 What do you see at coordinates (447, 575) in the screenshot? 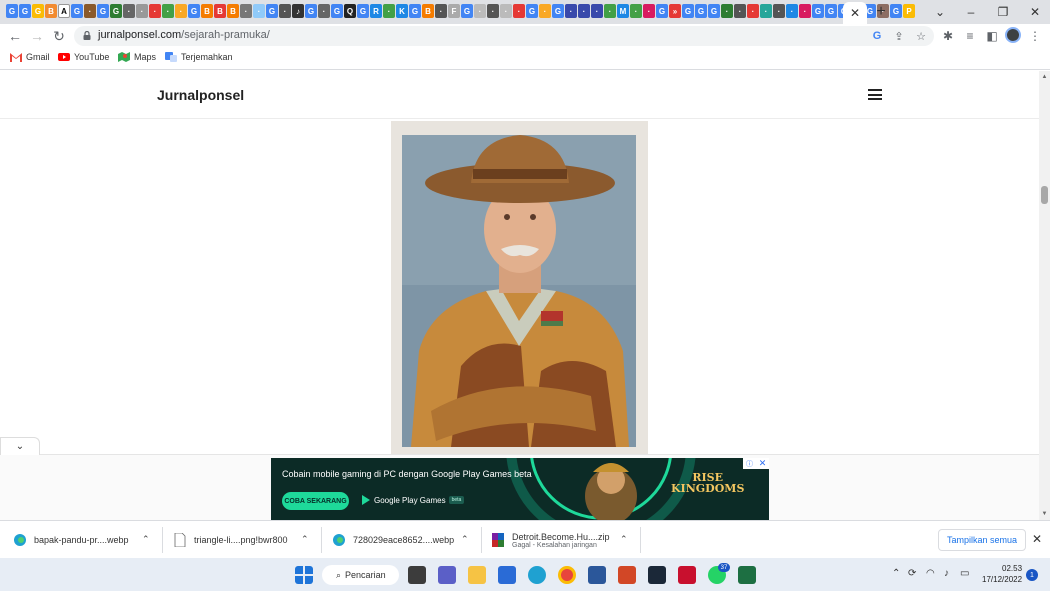
I see `teams-chat-icon` at bounding box center [447, 575].